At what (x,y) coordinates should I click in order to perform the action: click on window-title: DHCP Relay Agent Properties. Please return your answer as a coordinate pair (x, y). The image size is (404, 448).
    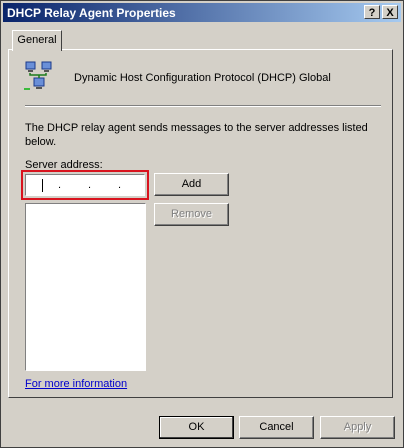
    Looking at the image, I should click on (91, 13).